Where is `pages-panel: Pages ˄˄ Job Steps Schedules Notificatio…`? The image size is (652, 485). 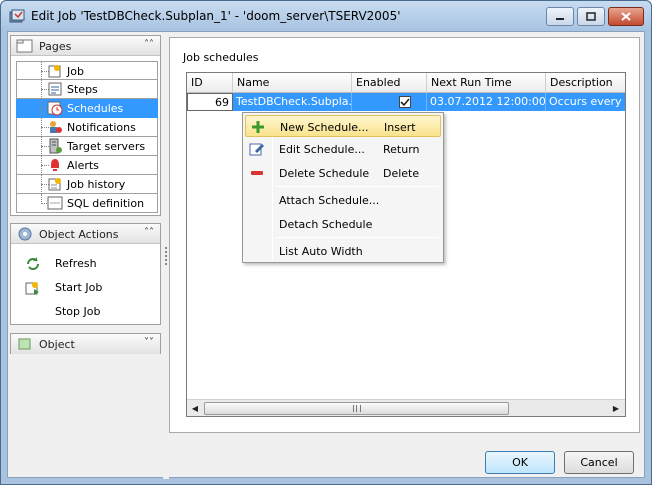
pages-panel: Pages ˄˄ Job Steps Schedules Notificatio… is located at coordinates (85, 125).